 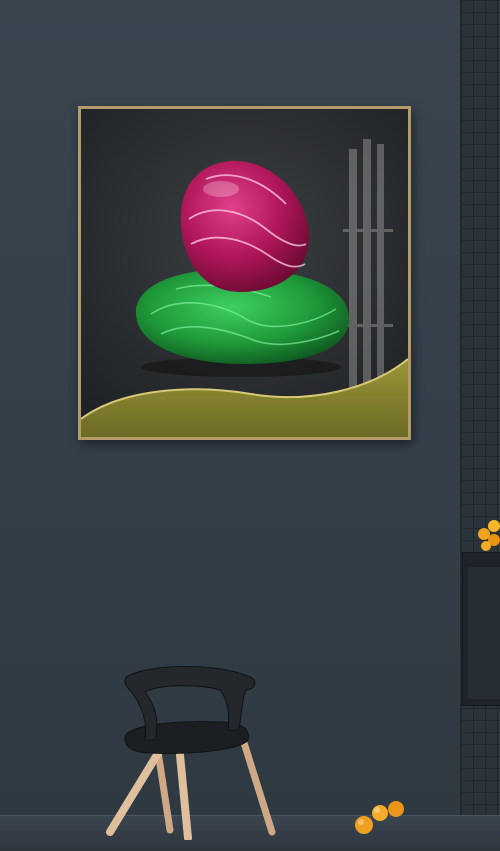 I want to click on black-chair, so click(x=191, y=753).